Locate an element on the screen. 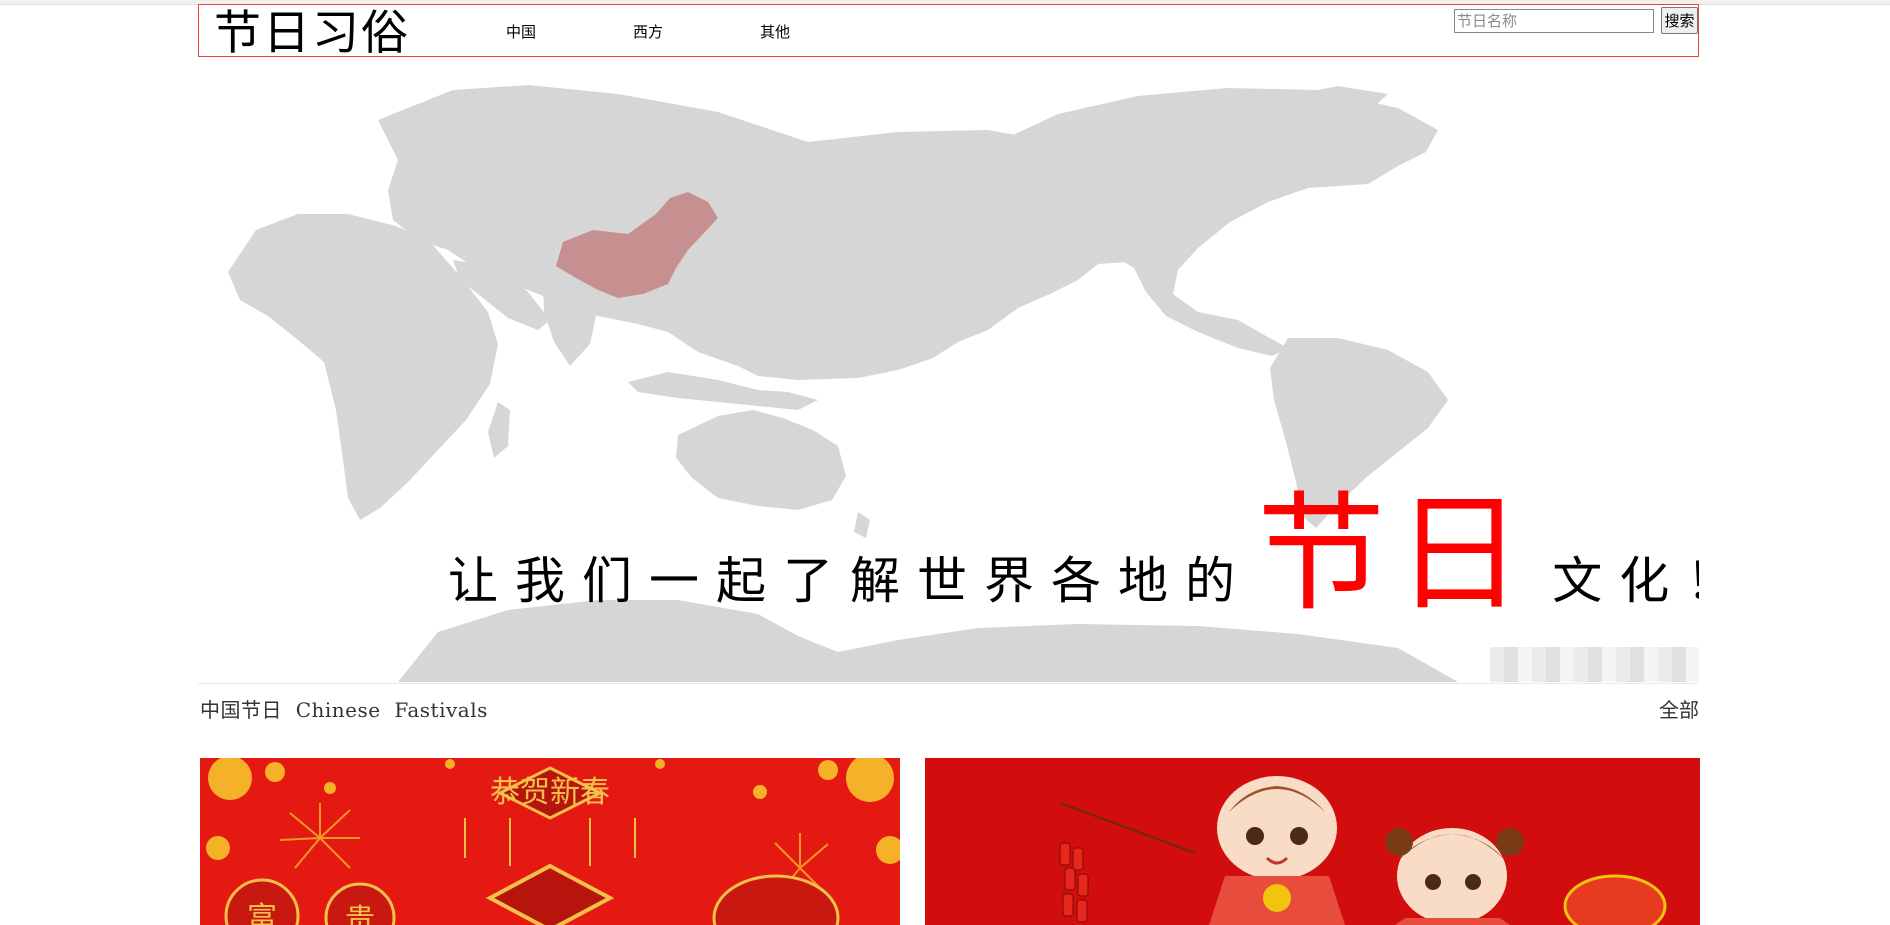  festival-card-spring: 恭贺新春 富 贵 is located at coordinates (550, 841).